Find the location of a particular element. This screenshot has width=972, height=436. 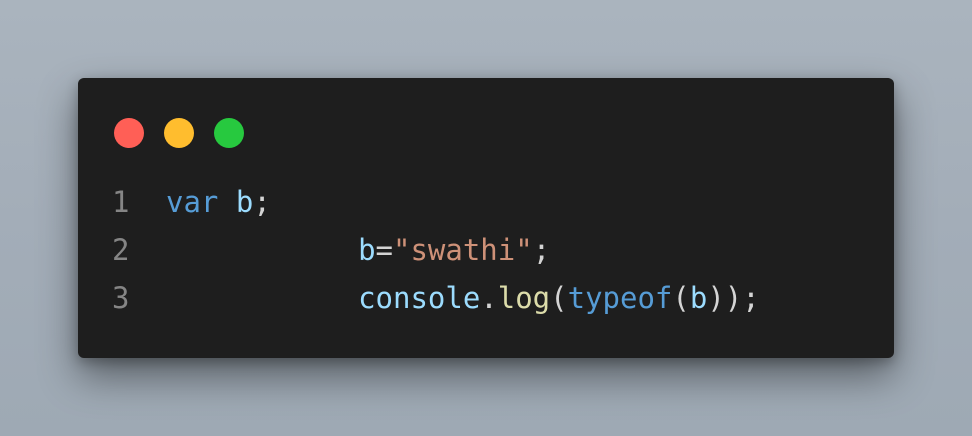

close-button is located at coordinates (129, 133).